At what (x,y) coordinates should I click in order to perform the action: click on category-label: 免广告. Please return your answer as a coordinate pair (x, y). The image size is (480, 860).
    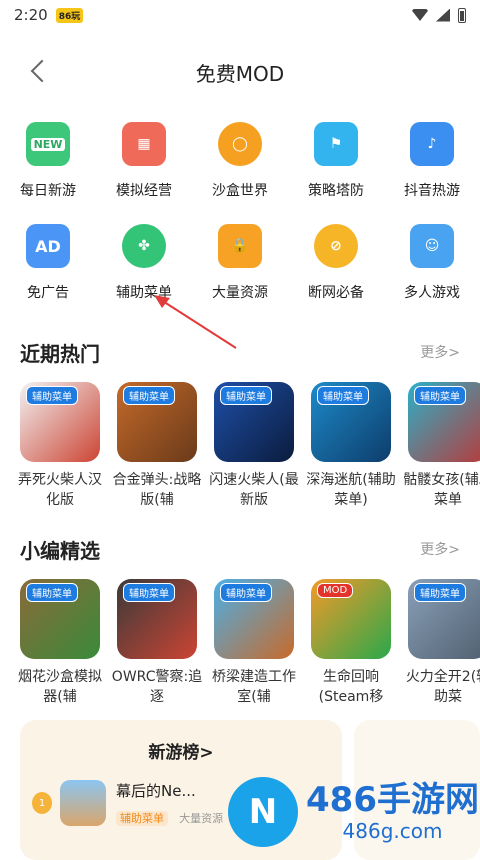
    Looking at the image, I should click on (48, 293).